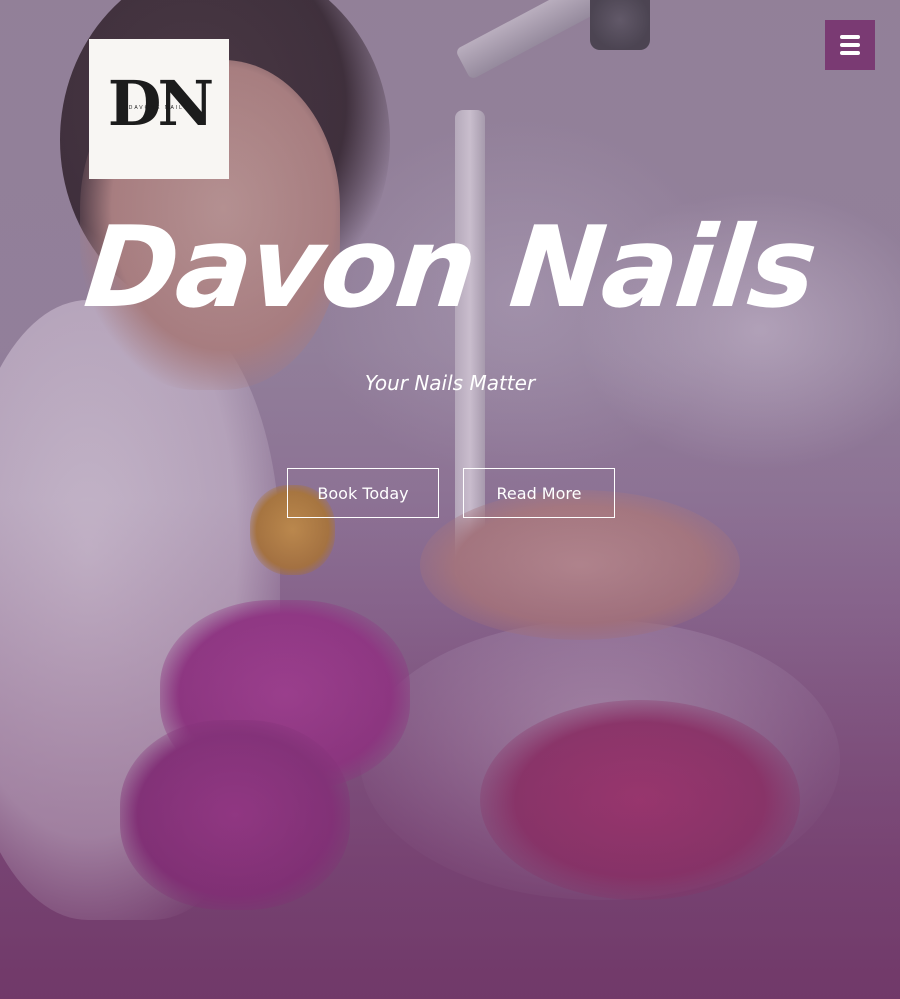  What do you see at coordinates (363, 493) in the screenshot?
I see `book-today-button: Book Today` at bounding box center [363, 493].